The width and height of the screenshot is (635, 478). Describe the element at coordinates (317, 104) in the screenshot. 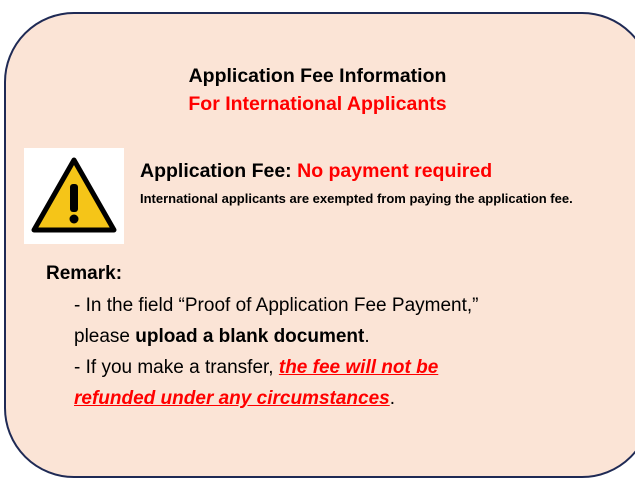

I see `notice-subtitle: For International Applicants` at that location.